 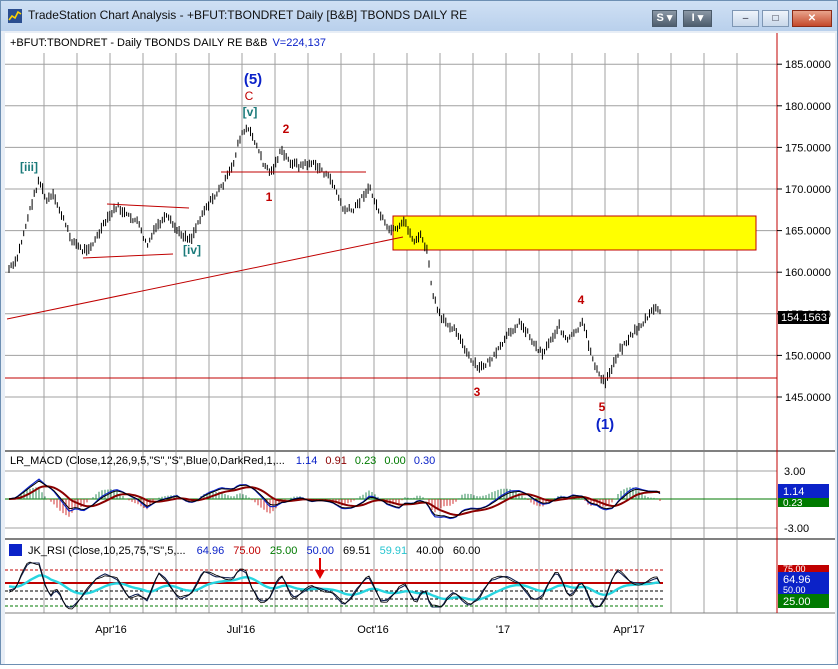 I want to click on price-tick-label: 175.0000, so click(x=808, y=148).